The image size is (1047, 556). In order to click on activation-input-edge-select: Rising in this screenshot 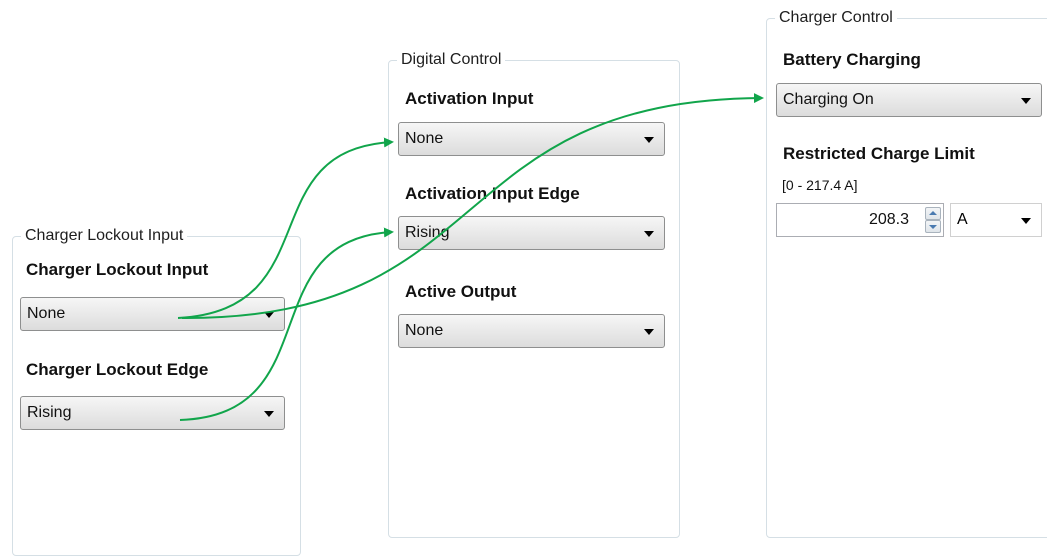, I will do `click(531, 233)`.